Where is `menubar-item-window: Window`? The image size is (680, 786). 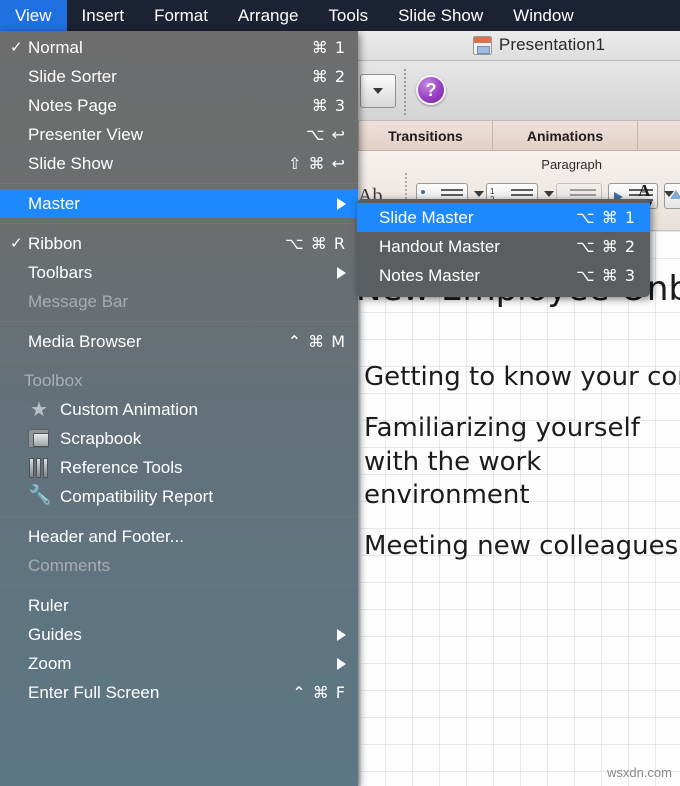
menubar-item-window: Window is located at coordinates (543, 15).